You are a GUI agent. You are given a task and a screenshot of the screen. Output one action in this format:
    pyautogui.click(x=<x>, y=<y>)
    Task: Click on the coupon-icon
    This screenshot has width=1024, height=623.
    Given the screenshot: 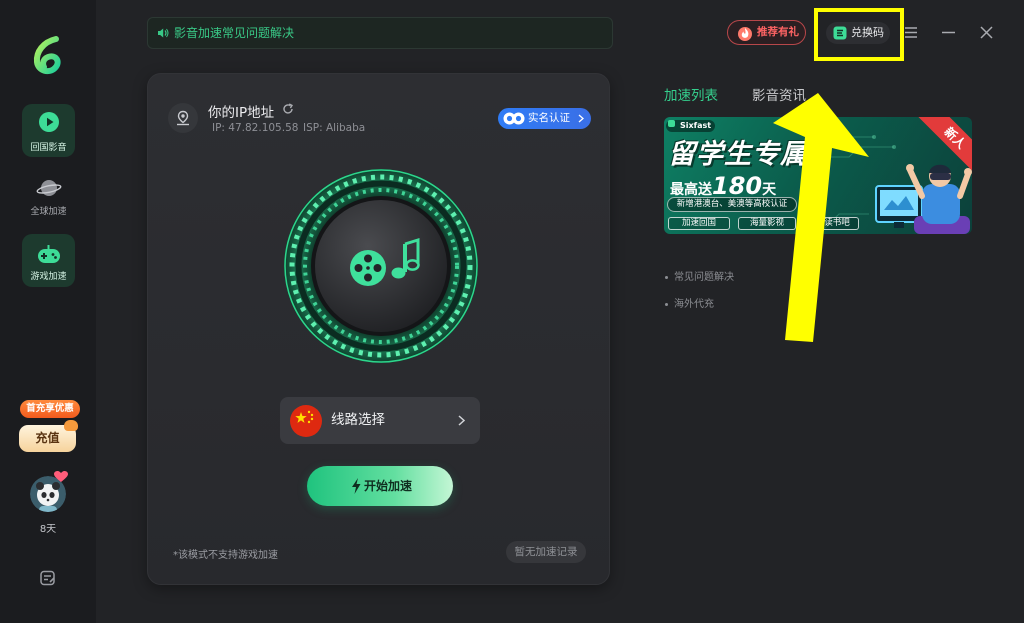 What is the action you would take?
    pyautogui.click(x=840, y=33)
    